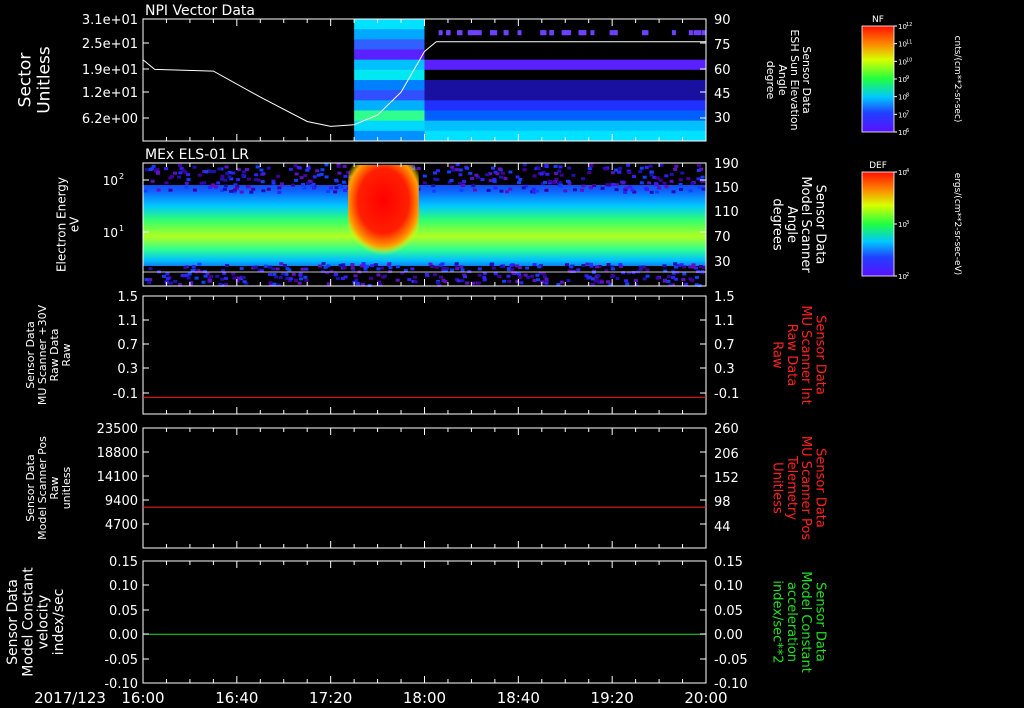 Image resolution: width=1024 pixels, height=708 pixels. I want to click on date-label: 2017/123, so click(70, 698).